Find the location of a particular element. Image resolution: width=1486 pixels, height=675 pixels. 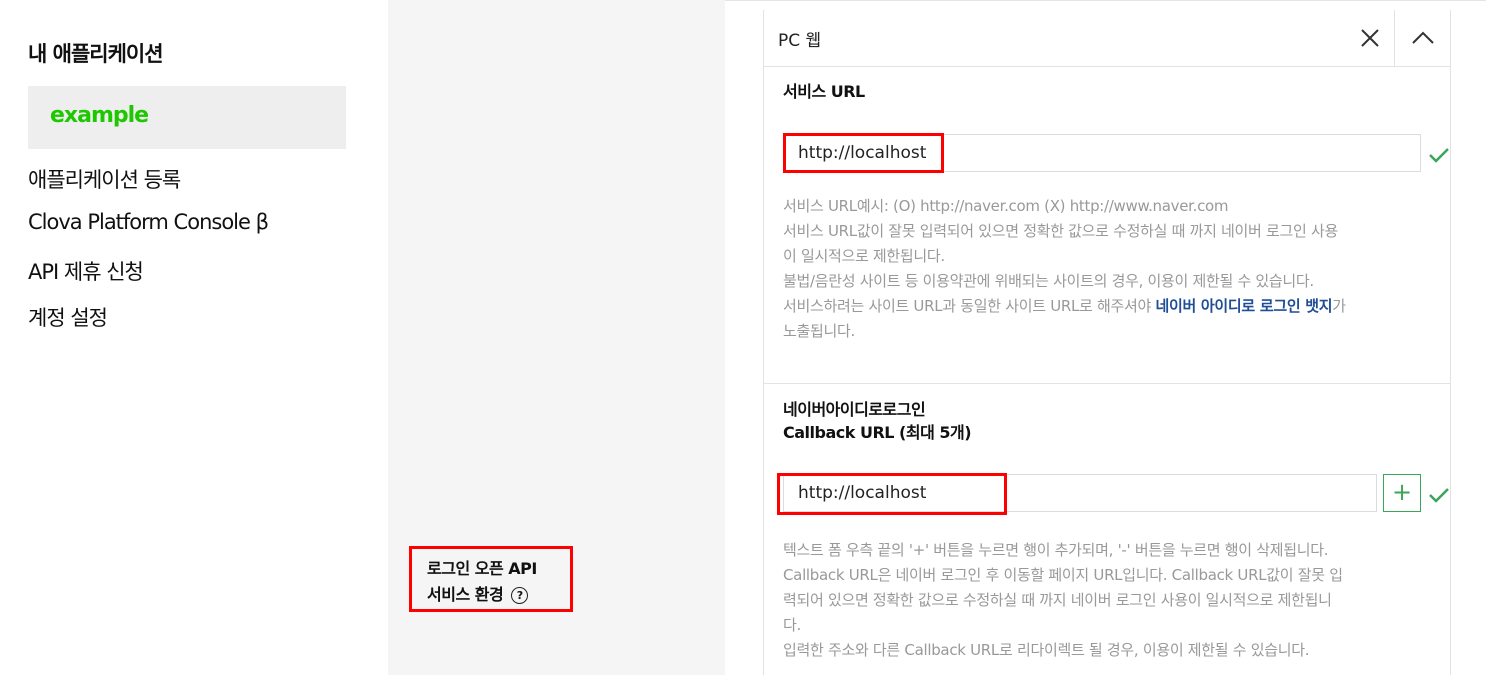

env-label-title: 로그인 오픈 API is located at coordinates (482, 568).